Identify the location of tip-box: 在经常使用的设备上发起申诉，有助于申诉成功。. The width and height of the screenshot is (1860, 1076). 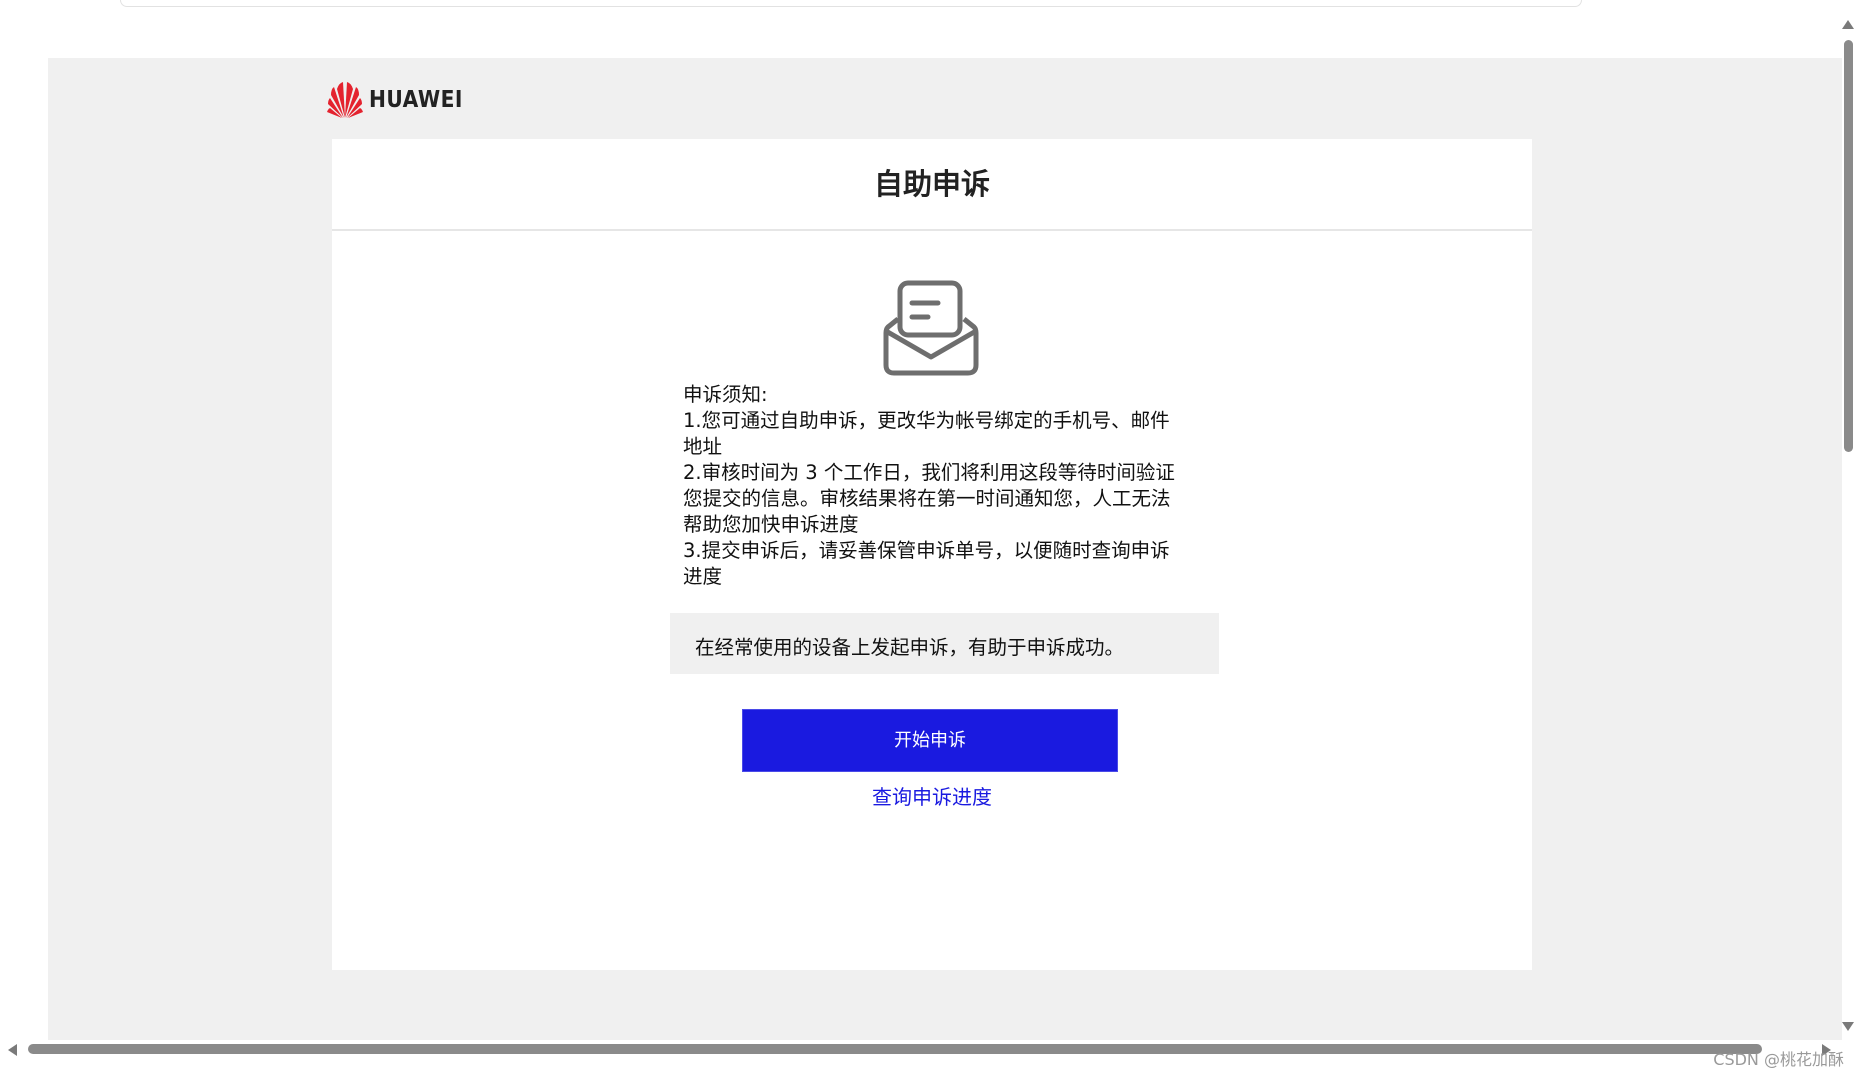
(944, 643).